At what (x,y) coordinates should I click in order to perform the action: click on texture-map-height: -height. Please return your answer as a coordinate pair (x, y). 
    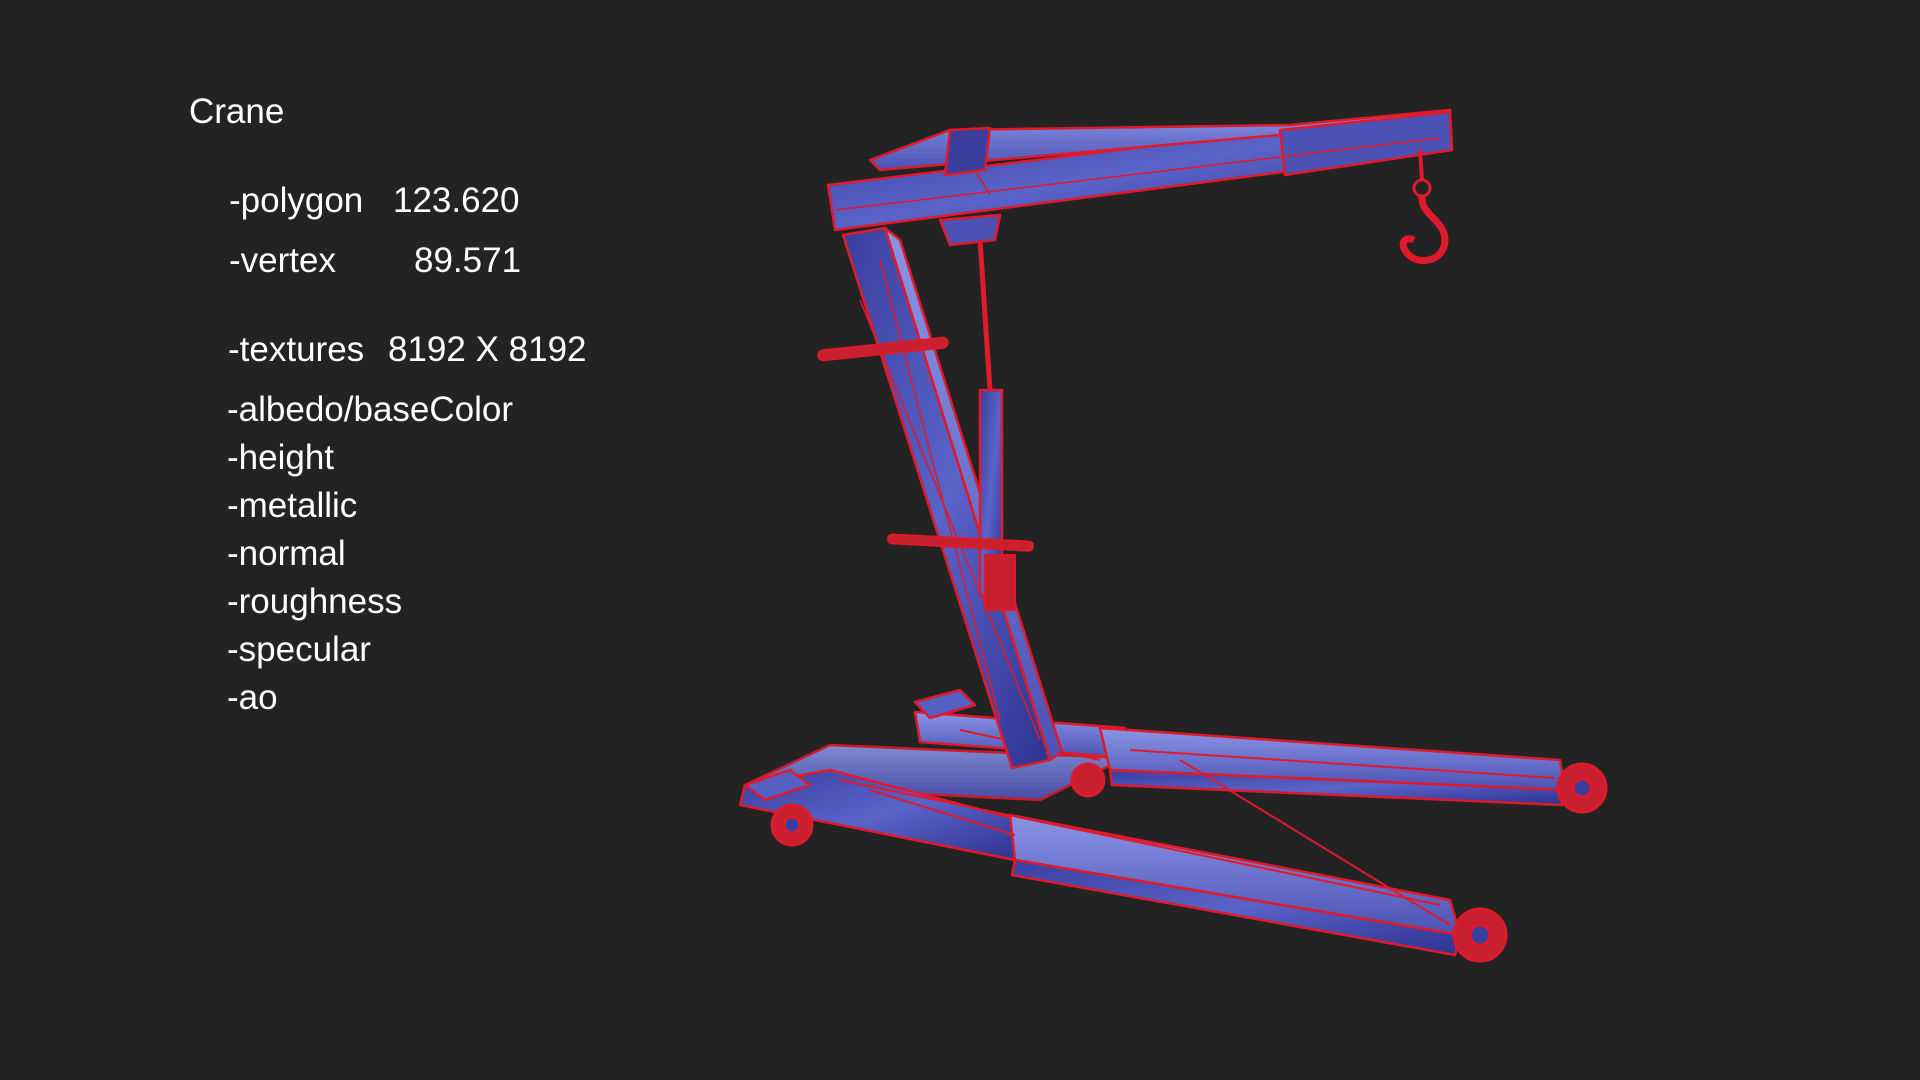
    Looking at the image, I should click on (281, 457).